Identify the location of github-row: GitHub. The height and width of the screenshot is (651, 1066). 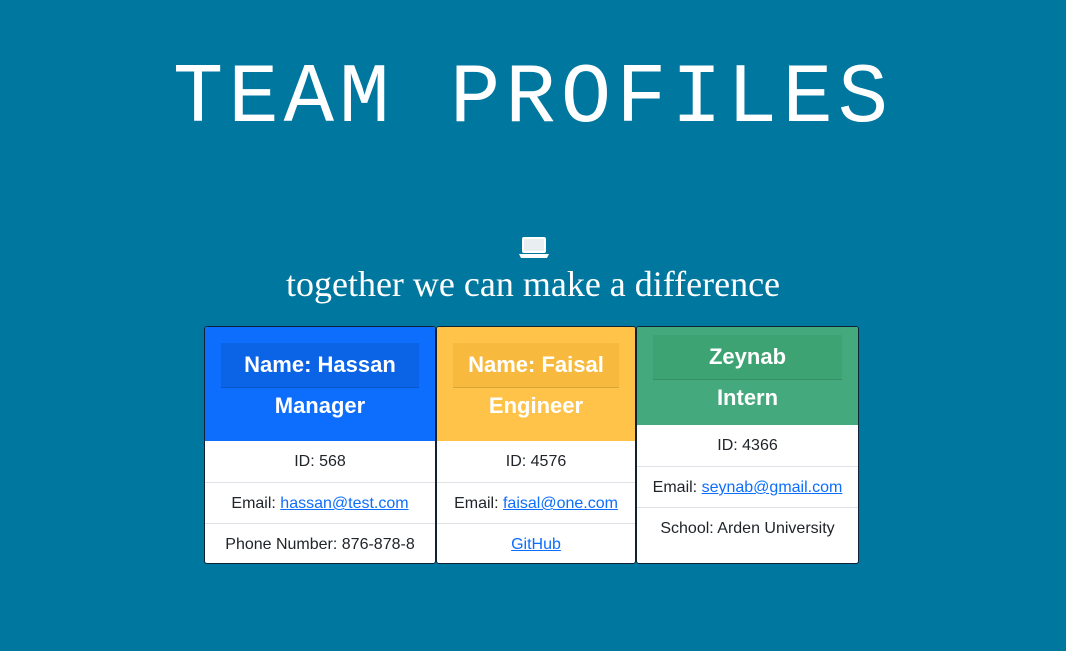
(536, 543).